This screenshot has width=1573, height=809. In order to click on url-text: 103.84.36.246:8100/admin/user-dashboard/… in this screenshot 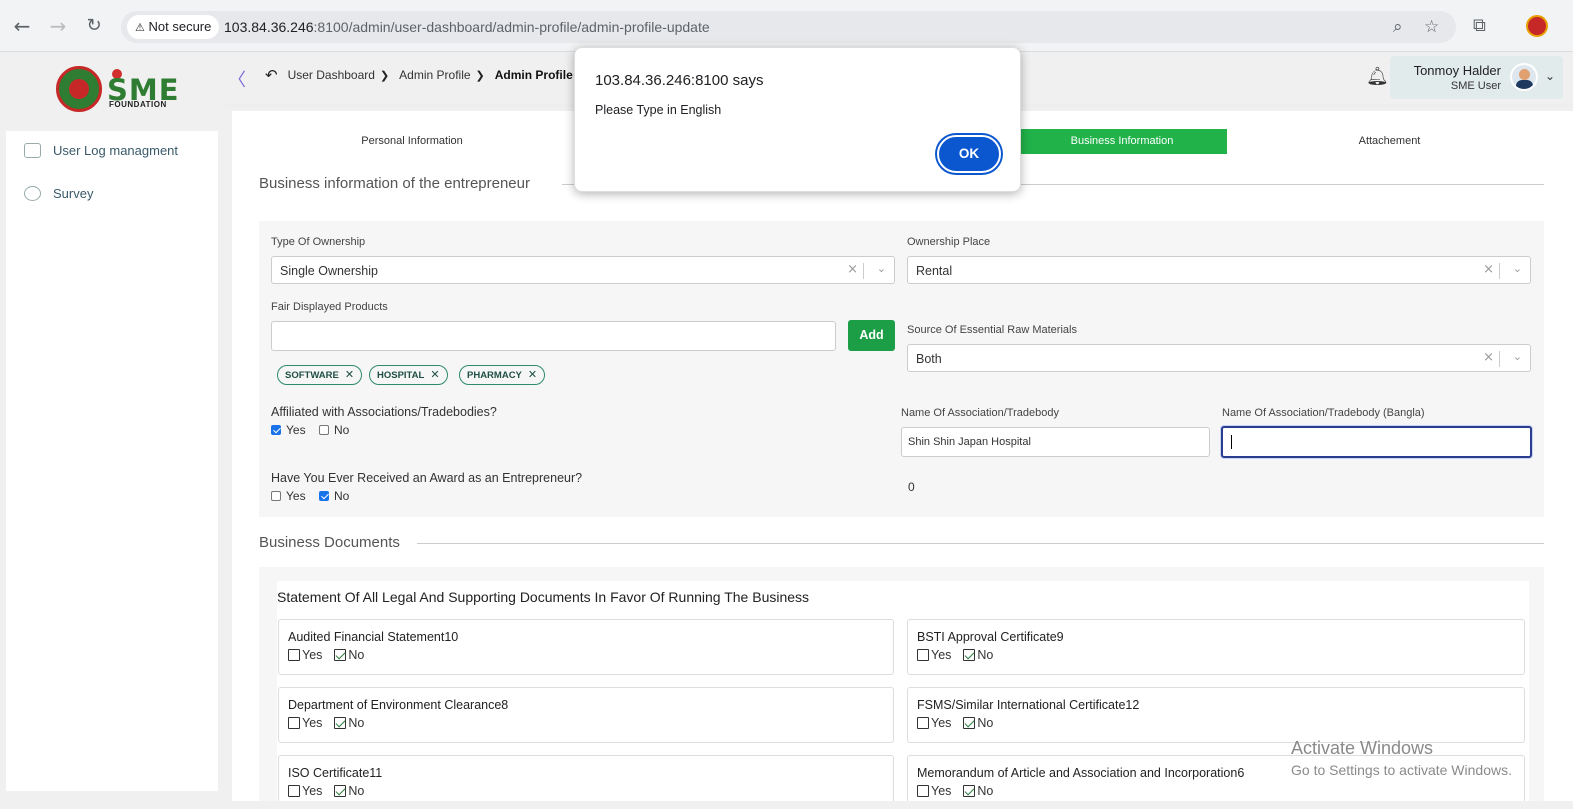, I will do `click(467, 27)`.